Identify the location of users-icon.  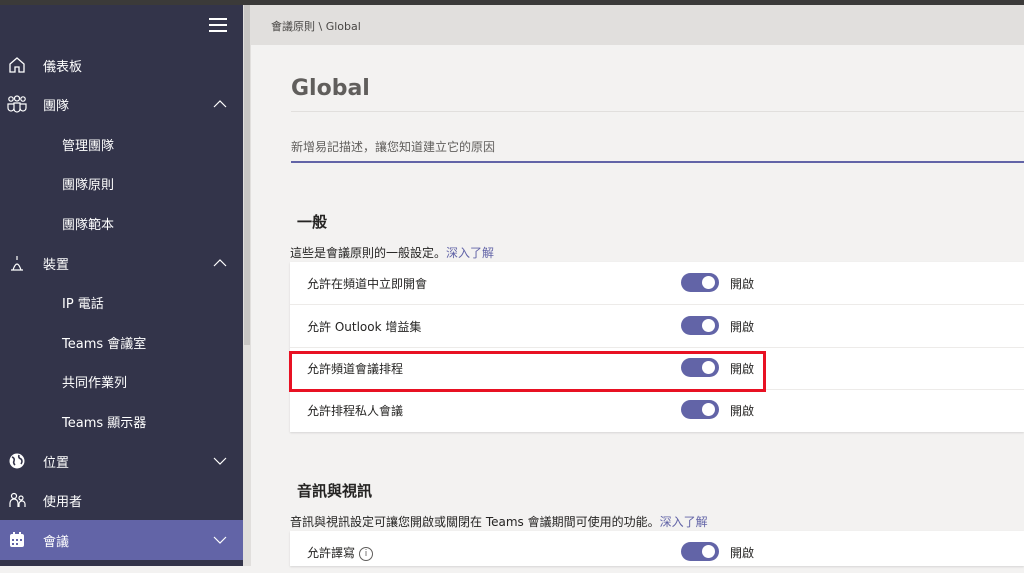
(17, 500).